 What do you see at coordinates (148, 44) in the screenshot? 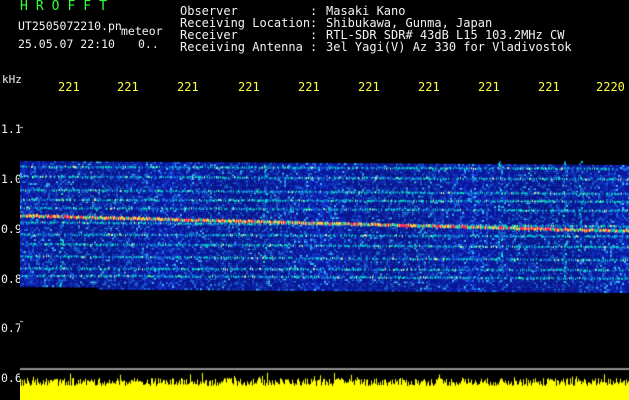
I see `datetime-extra: 0..` at bounding box center [148, 44].